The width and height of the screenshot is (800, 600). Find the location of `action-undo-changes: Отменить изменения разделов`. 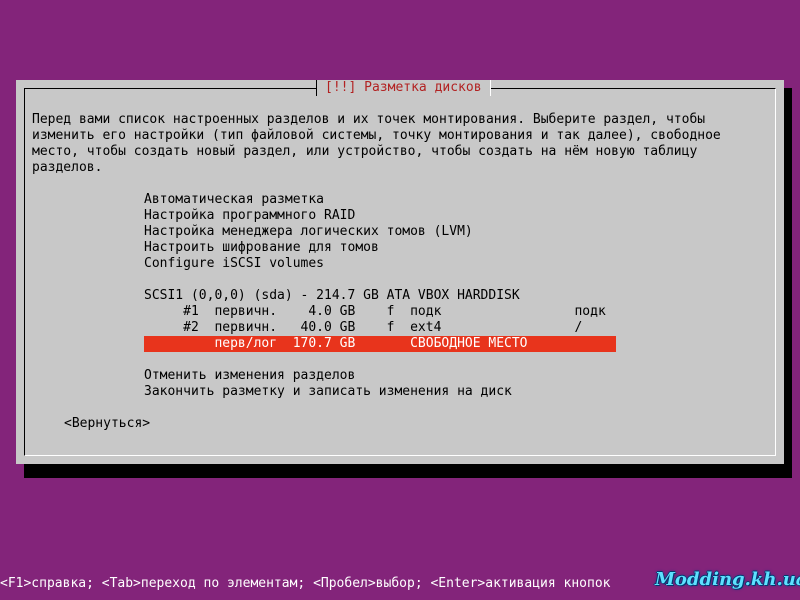

action-undo-changes: Отменить изменения разделов is located at coordinates (249, 376).